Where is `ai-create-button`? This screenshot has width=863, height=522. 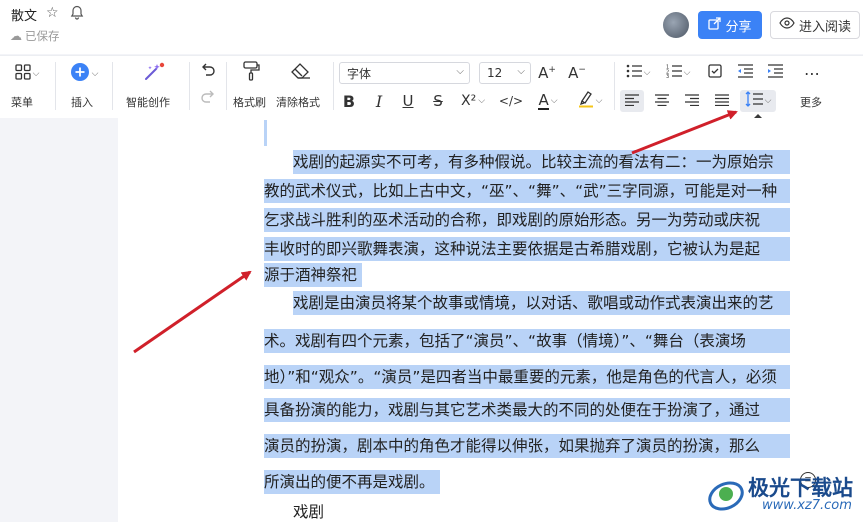 ai-create-button is located at coordinates (154, 74).